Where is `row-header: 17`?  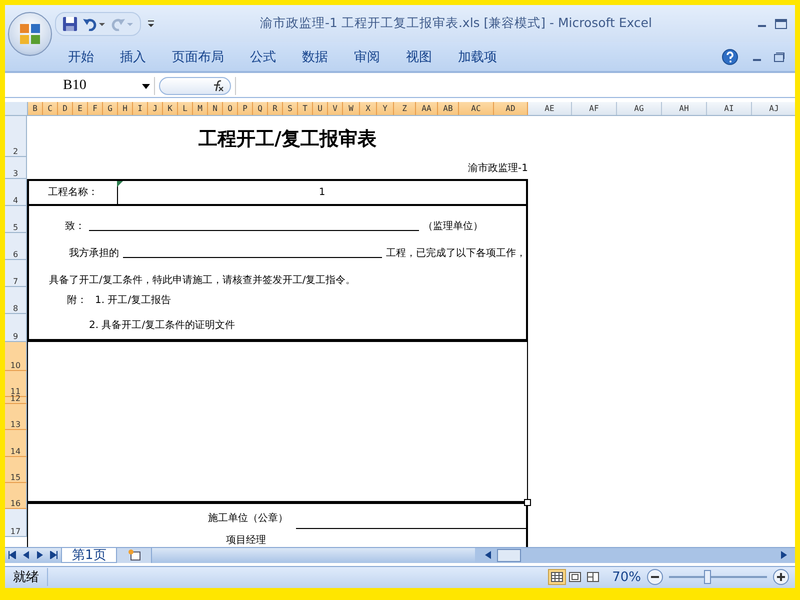 row-header: 17 is located at coordinates (16, 523).